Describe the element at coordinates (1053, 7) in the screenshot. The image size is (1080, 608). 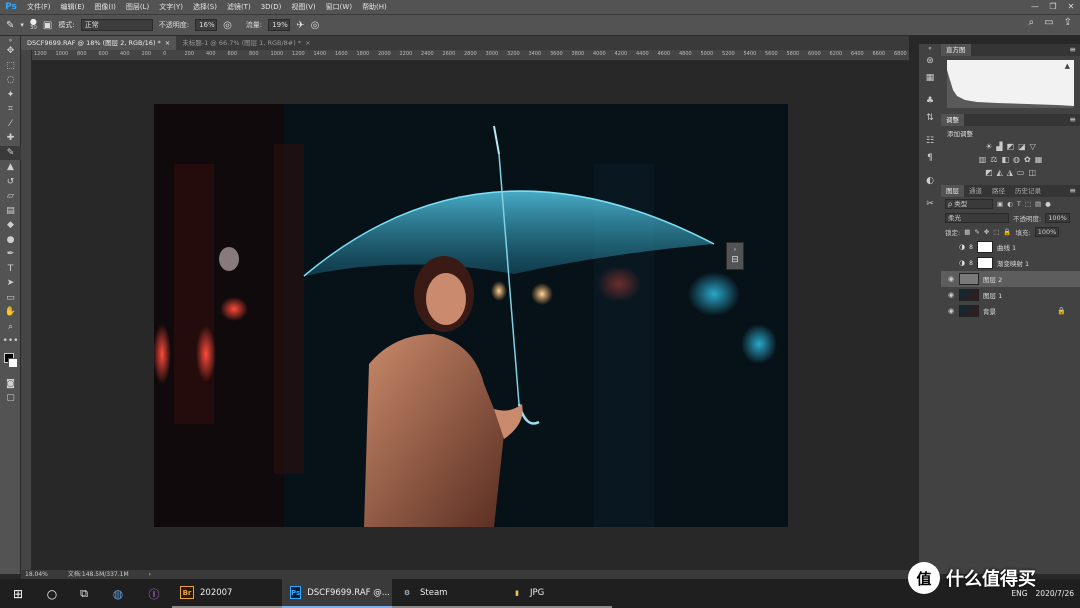
I see `restore-button: ❐` at that location.